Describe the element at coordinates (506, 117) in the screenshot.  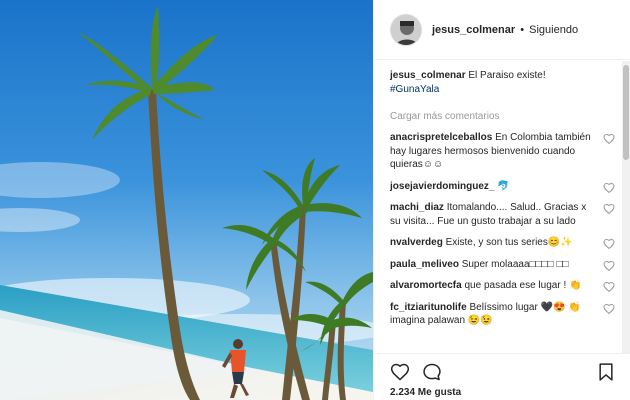
I see `load-more-comments-link: Cargar más comentarios` at that location.